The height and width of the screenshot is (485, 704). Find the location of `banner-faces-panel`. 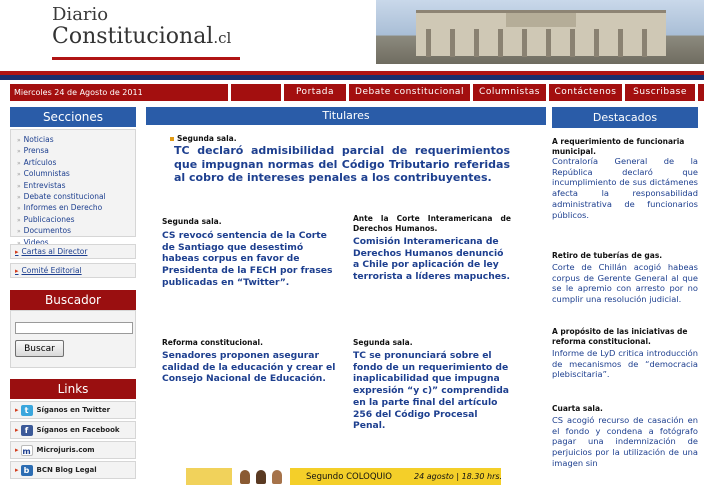

banner-faces-panel is located at coordinates (260, 476).